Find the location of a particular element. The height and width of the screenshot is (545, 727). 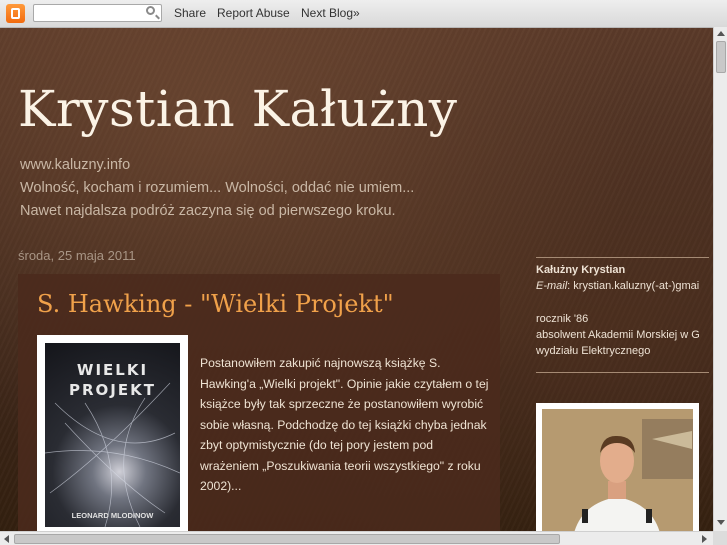

book-title-2: PROJEKT is located at coordinates (112, 390).